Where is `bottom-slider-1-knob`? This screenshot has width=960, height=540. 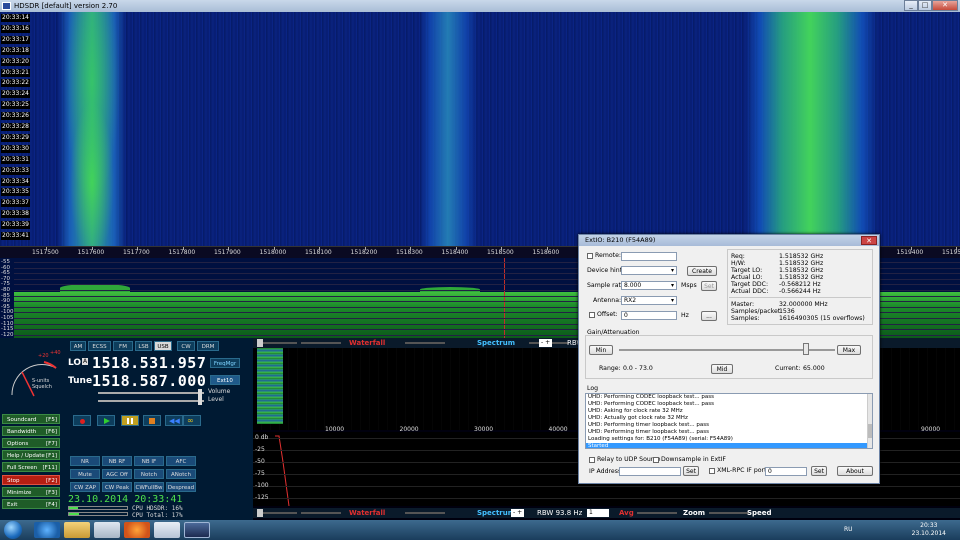 bottom-slider-1-knob is located at coordinates (260, 513).